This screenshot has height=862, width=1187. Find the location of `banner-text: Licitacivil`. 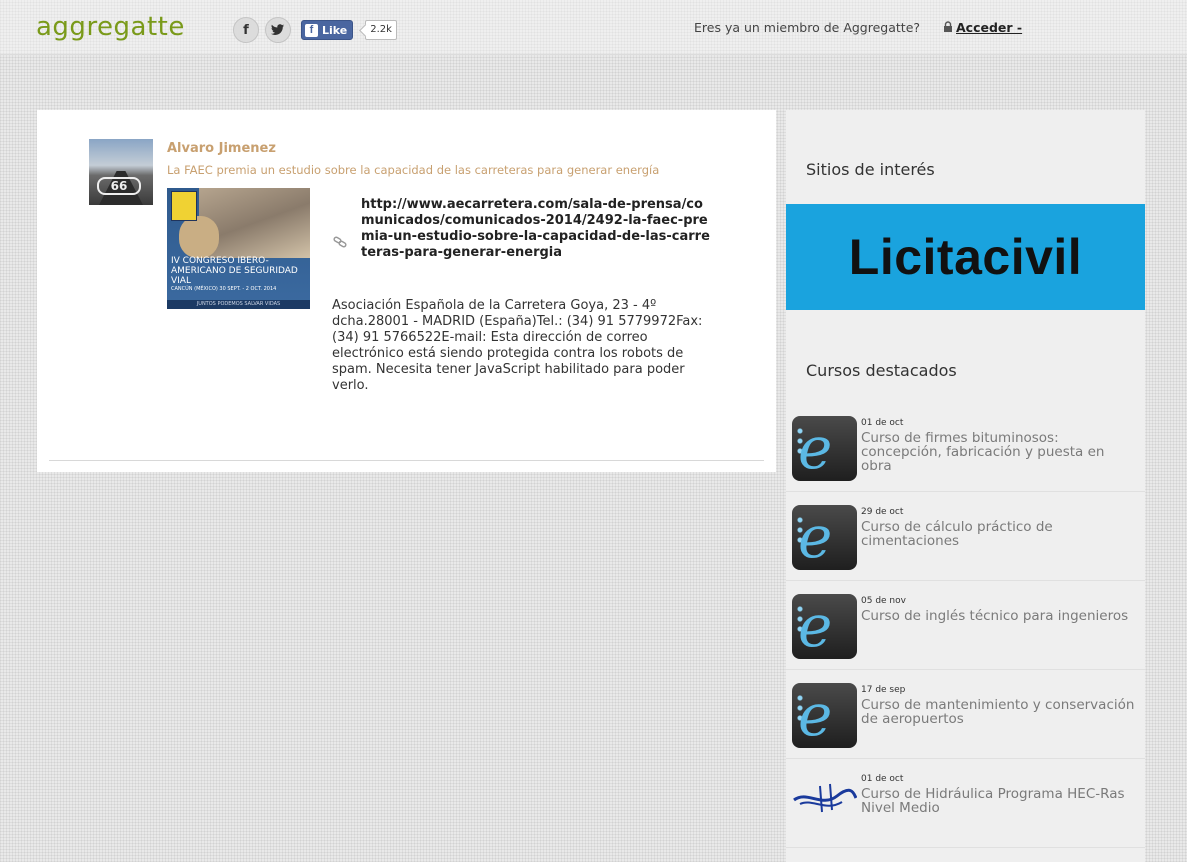

banner-text: Licitacivil is located at coordinates (965, 257).